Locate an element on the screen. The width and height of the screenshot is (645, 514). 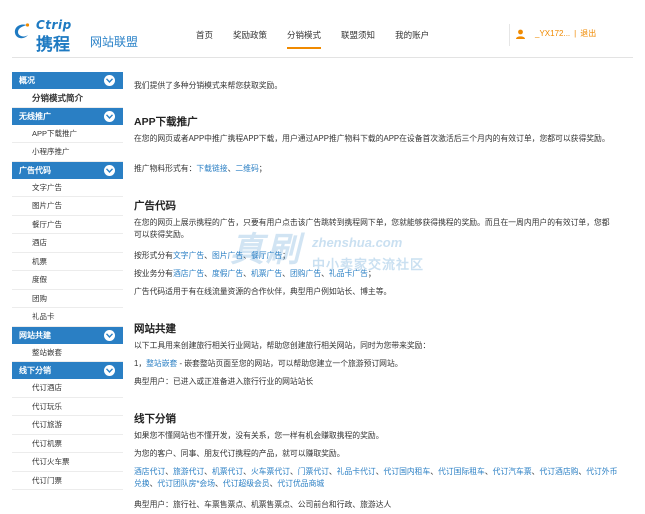
app-forms-label: 推广物料形式有： is located at coordinates (165, 168).